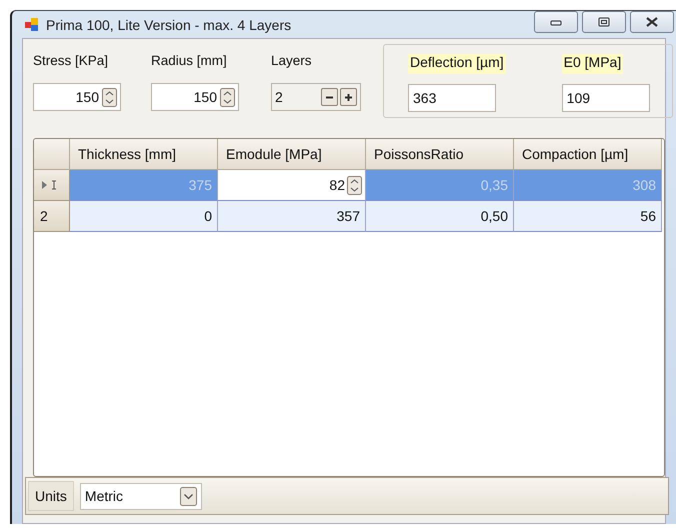 The height and width of the screenshot is (531, 676). What do you see at coordinates (606, 98) in the screenshot?
I see `result-field: 109` at bounding box center [606, 98].